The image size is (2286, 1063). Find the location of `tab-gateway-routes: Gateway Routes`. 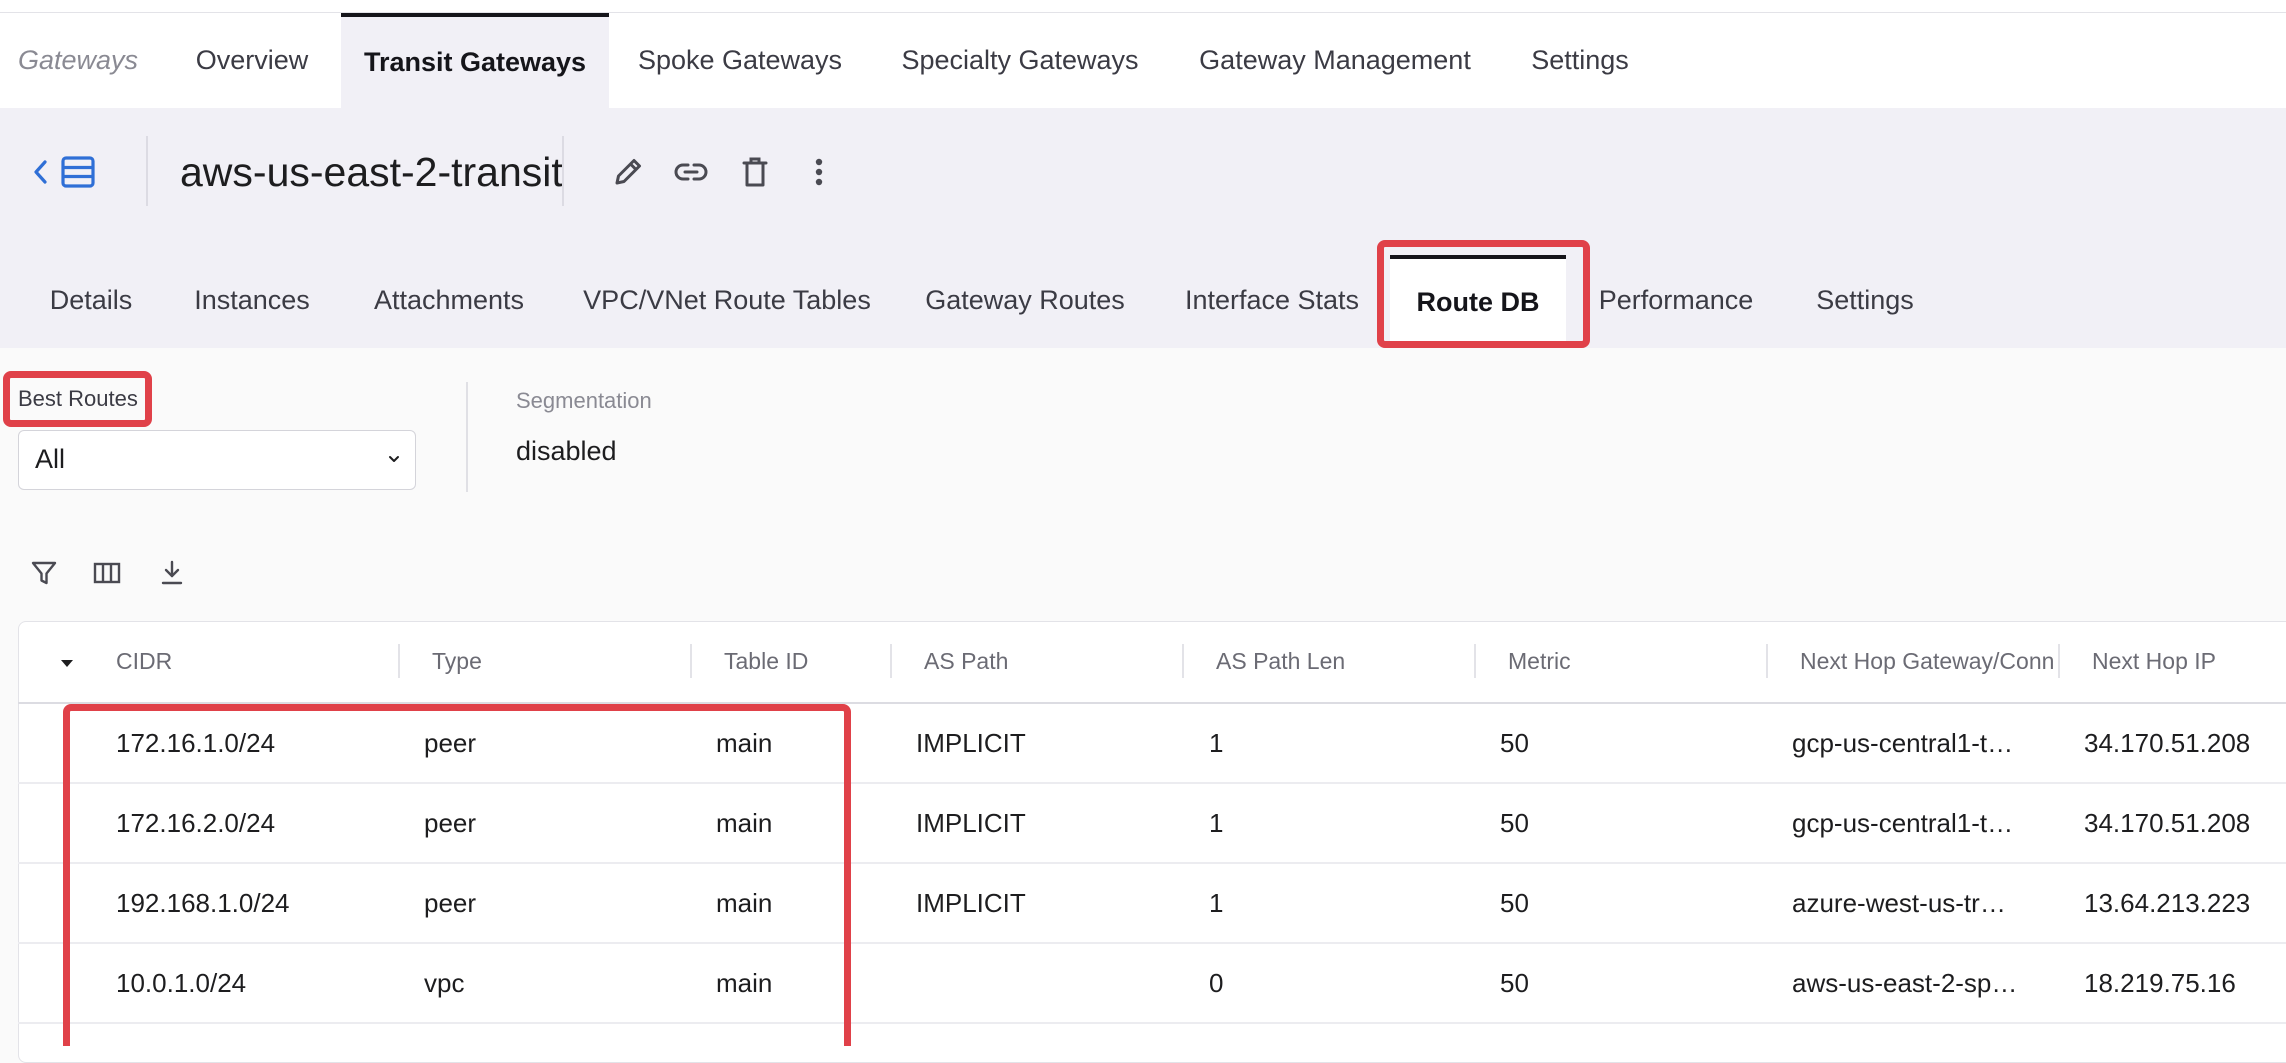

tab-gateway-routes: Gateway Routes is located at coordinates (1025, 300).